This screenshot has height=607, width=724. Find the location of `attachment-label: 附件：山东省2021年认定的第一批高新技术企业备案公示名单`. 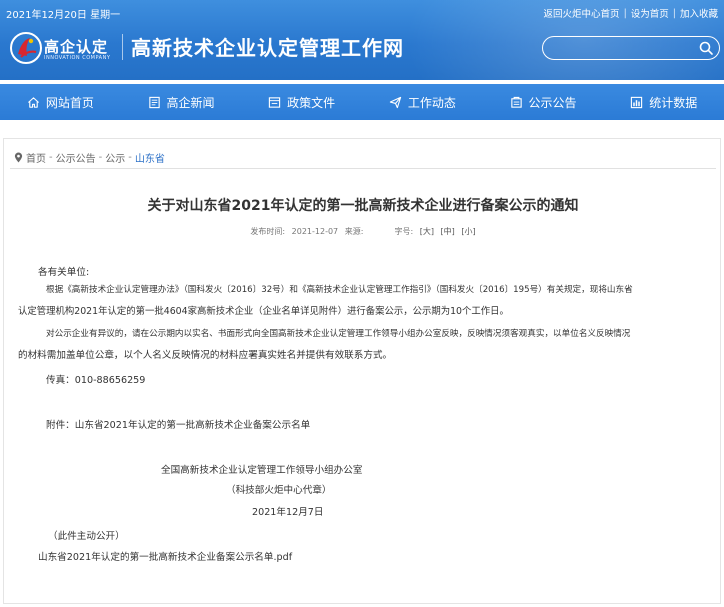

attachment-label: 附件：山东省2021年认定的第一批高新技术企业备案公示名单 is located at coordinates (178, 425).